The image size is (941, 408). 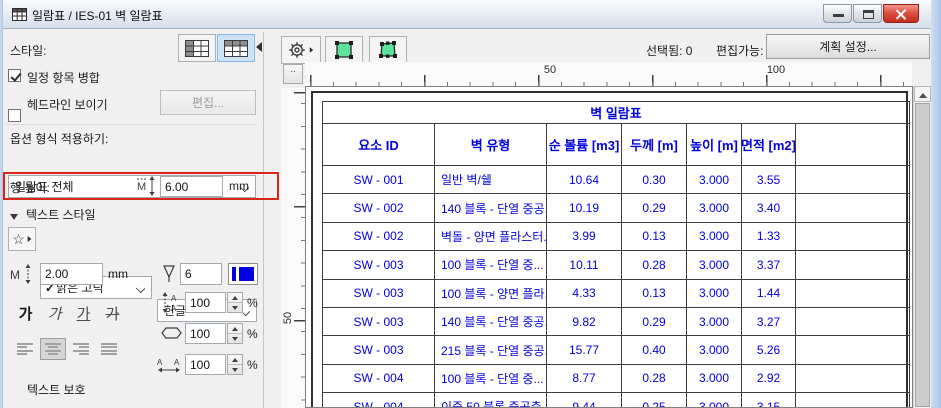 What do you see at coordinates (14, 216) in the screenshot?
I see `section-collapse-icon` at bounding box center [14, 216].